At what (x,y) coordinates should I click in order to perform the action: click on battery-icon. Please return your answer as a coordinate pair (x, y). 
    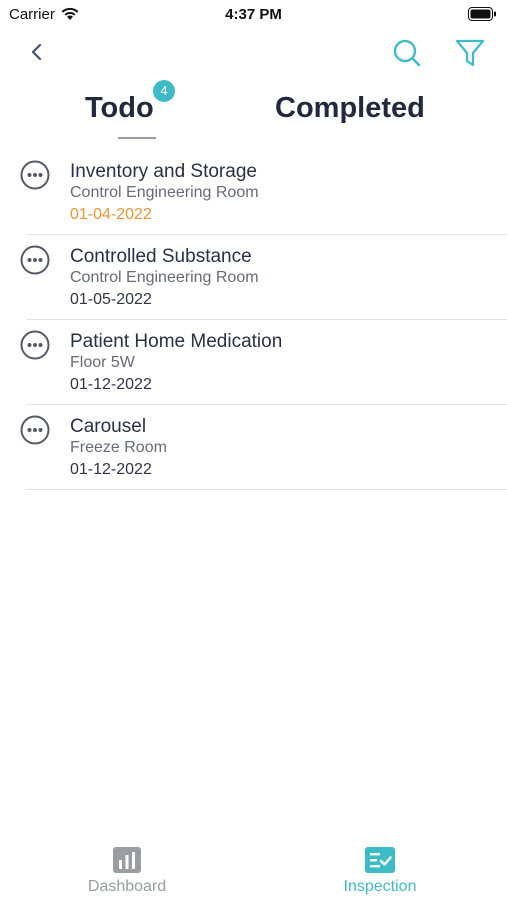
    Looking at the image, I should click on (482, 14).